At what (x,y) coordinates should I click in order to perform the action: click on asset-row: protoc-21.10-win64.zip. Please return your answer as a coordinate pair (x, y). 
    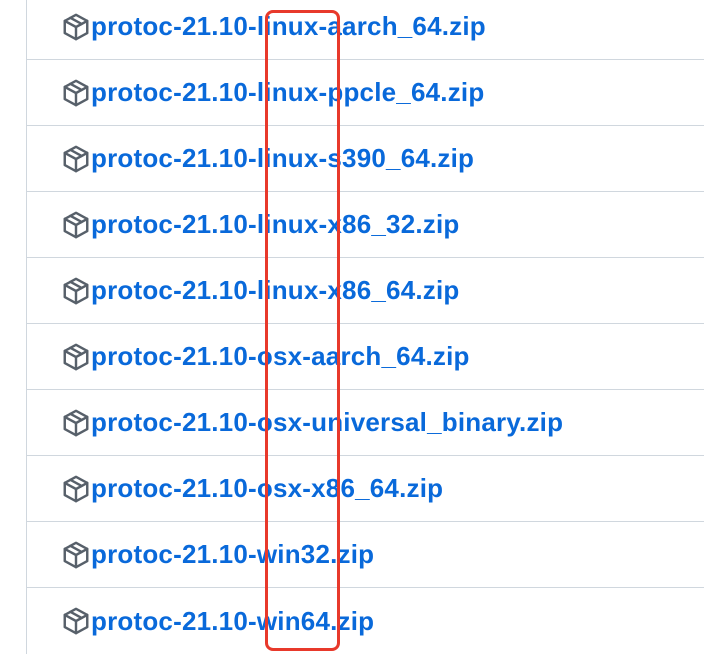
    Looking at the image, I should click on (365, 621).